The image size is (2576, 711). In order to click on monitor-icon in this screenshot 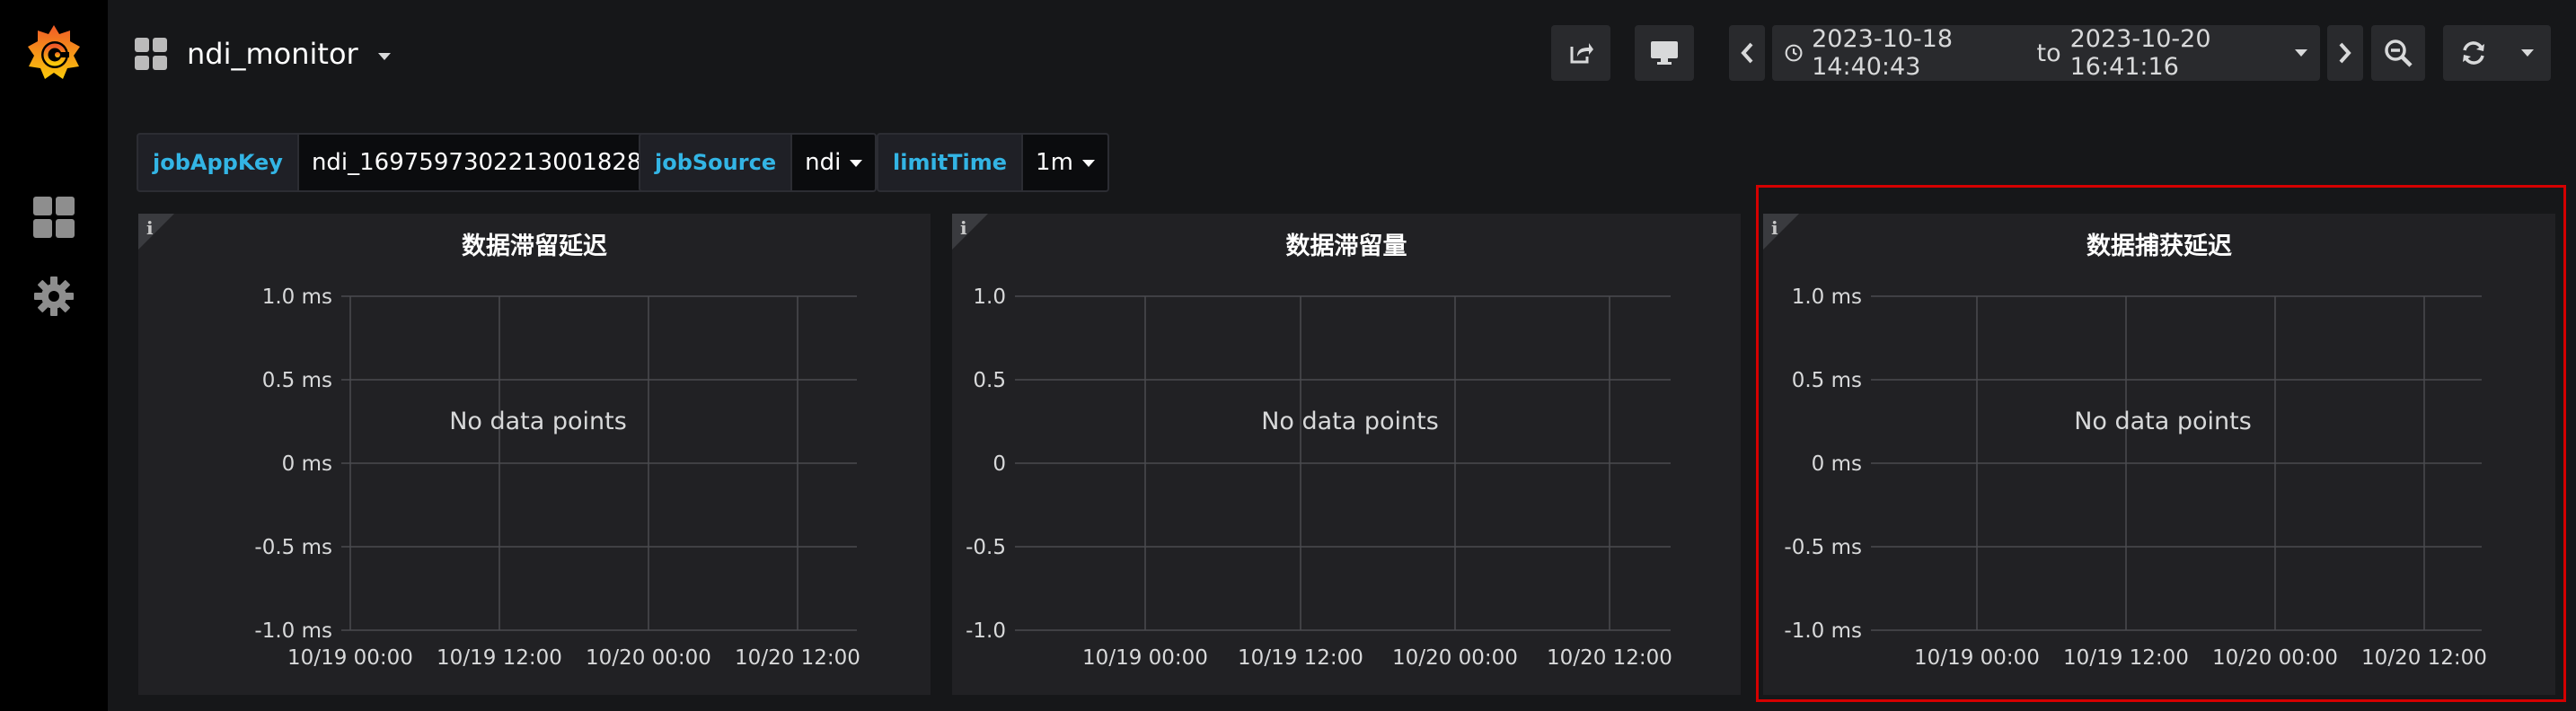, I will do `click(1664, 53)`.